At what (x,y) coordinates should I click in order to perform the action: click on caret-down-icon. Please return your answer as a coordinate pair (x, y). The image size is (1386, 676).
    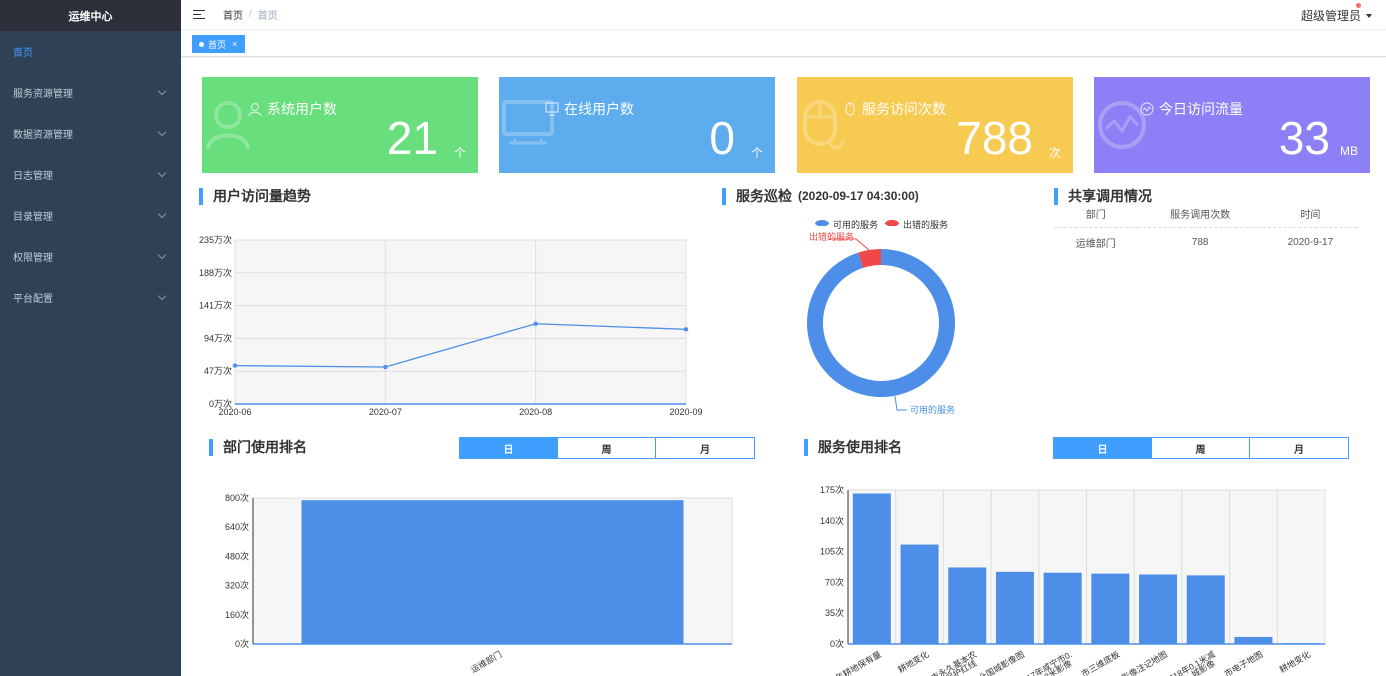
    Looking at the image, I should click on (1369, 15).